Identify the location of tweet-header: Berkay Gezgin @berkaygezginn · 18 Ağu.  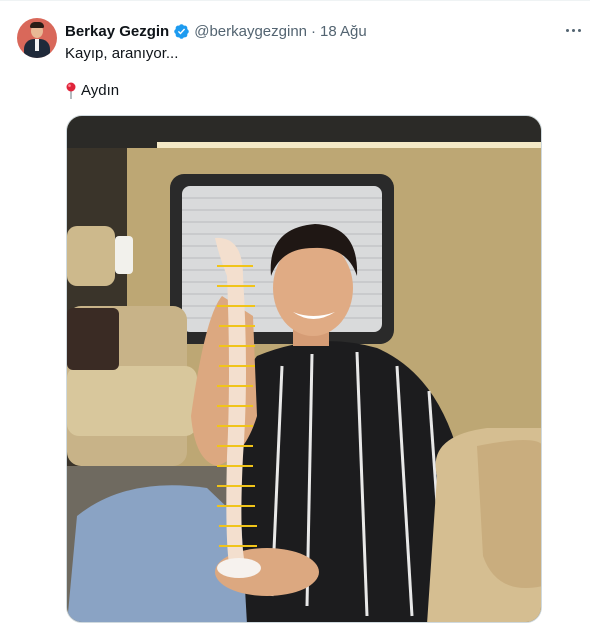
(216, 31).